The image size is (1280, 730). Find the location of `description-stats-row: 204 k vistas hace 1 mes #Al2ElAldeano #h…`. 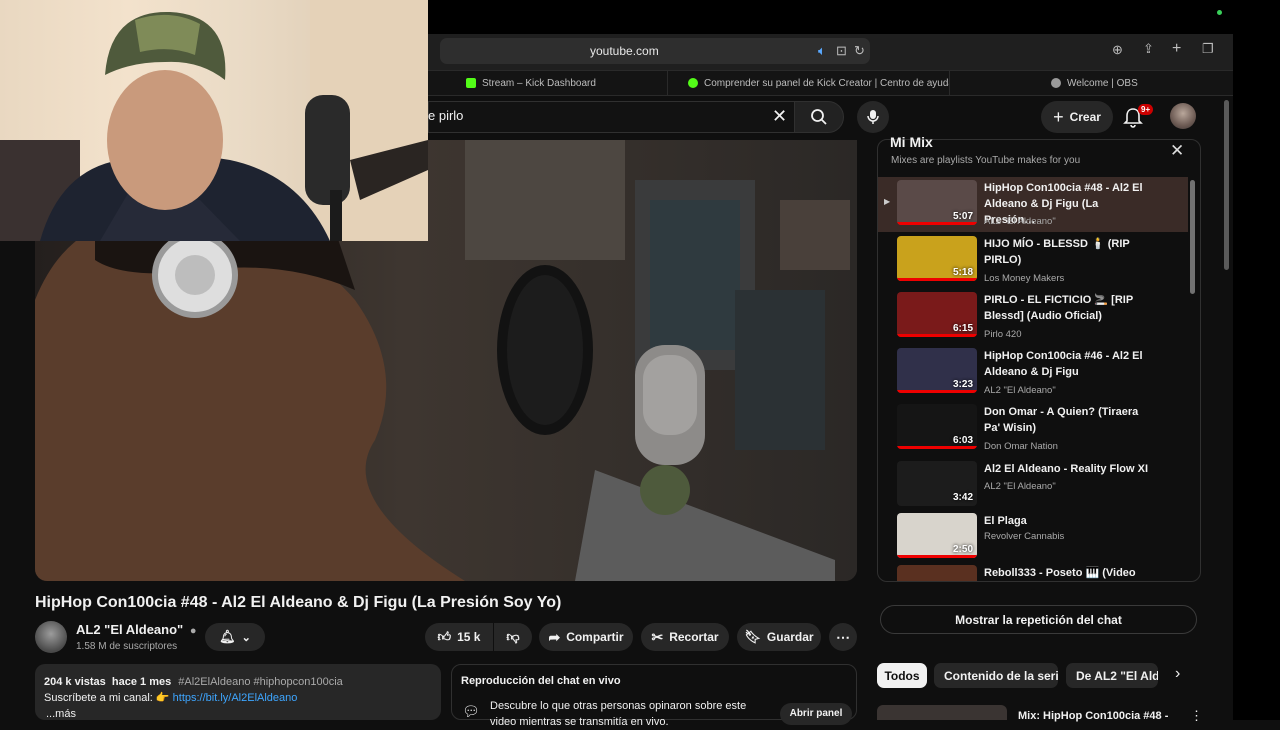

description-stats-row: 204 k vistas hace 1 mes #Al2ElAldeano #h… is located at coordinates (238, 682).